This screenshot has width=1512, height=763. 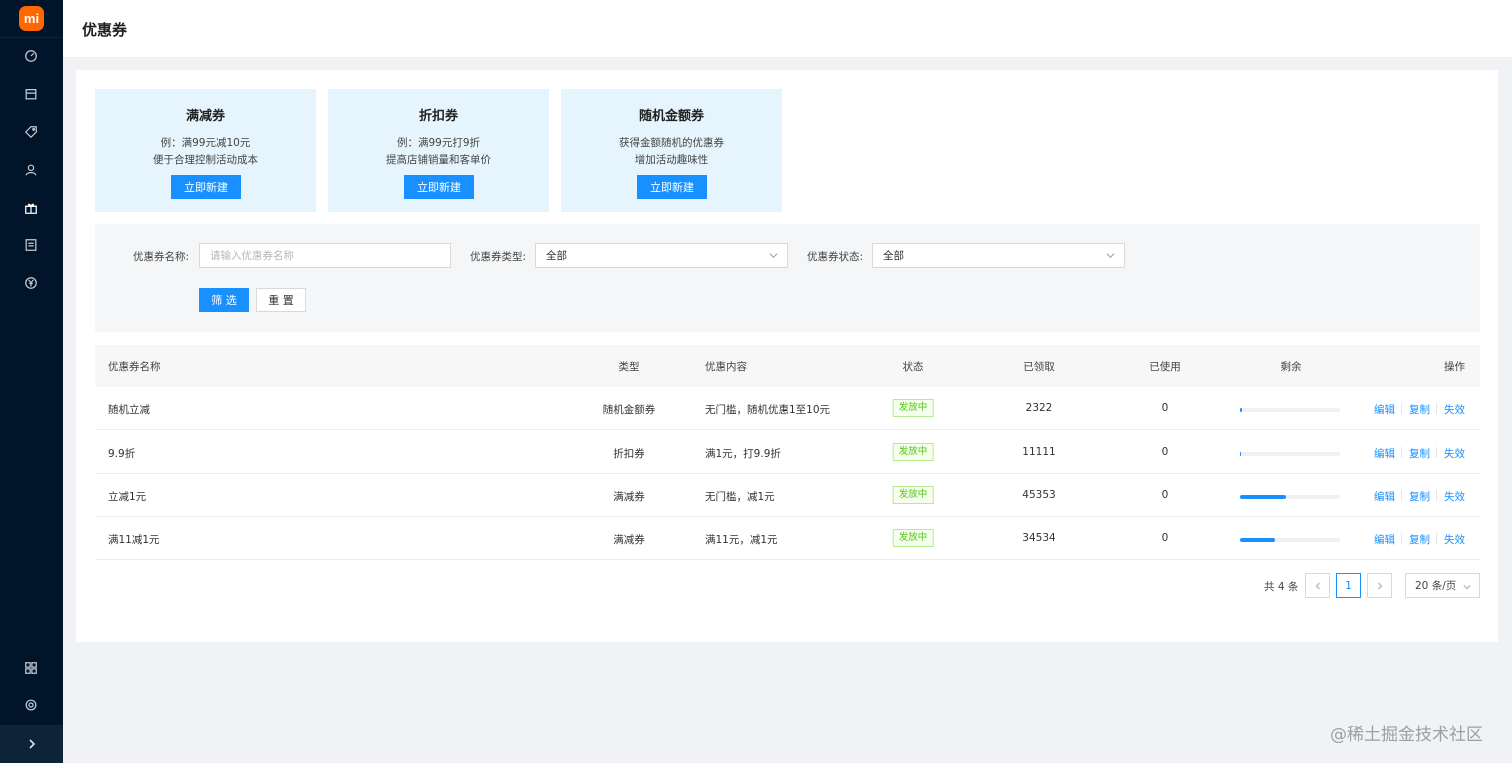 I want to click on coupon-content: 无门槛，随机优惠1至10元, so click(x=768, y=410).